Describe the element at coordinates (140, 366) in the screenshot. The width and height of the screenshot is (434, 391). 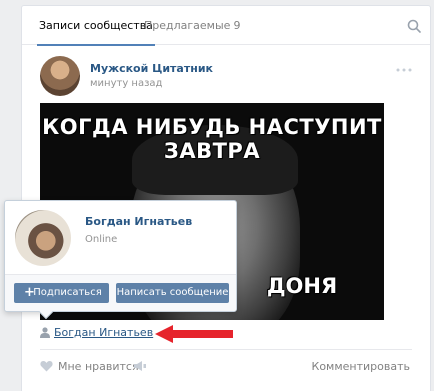
I see `share-icon` at that location.